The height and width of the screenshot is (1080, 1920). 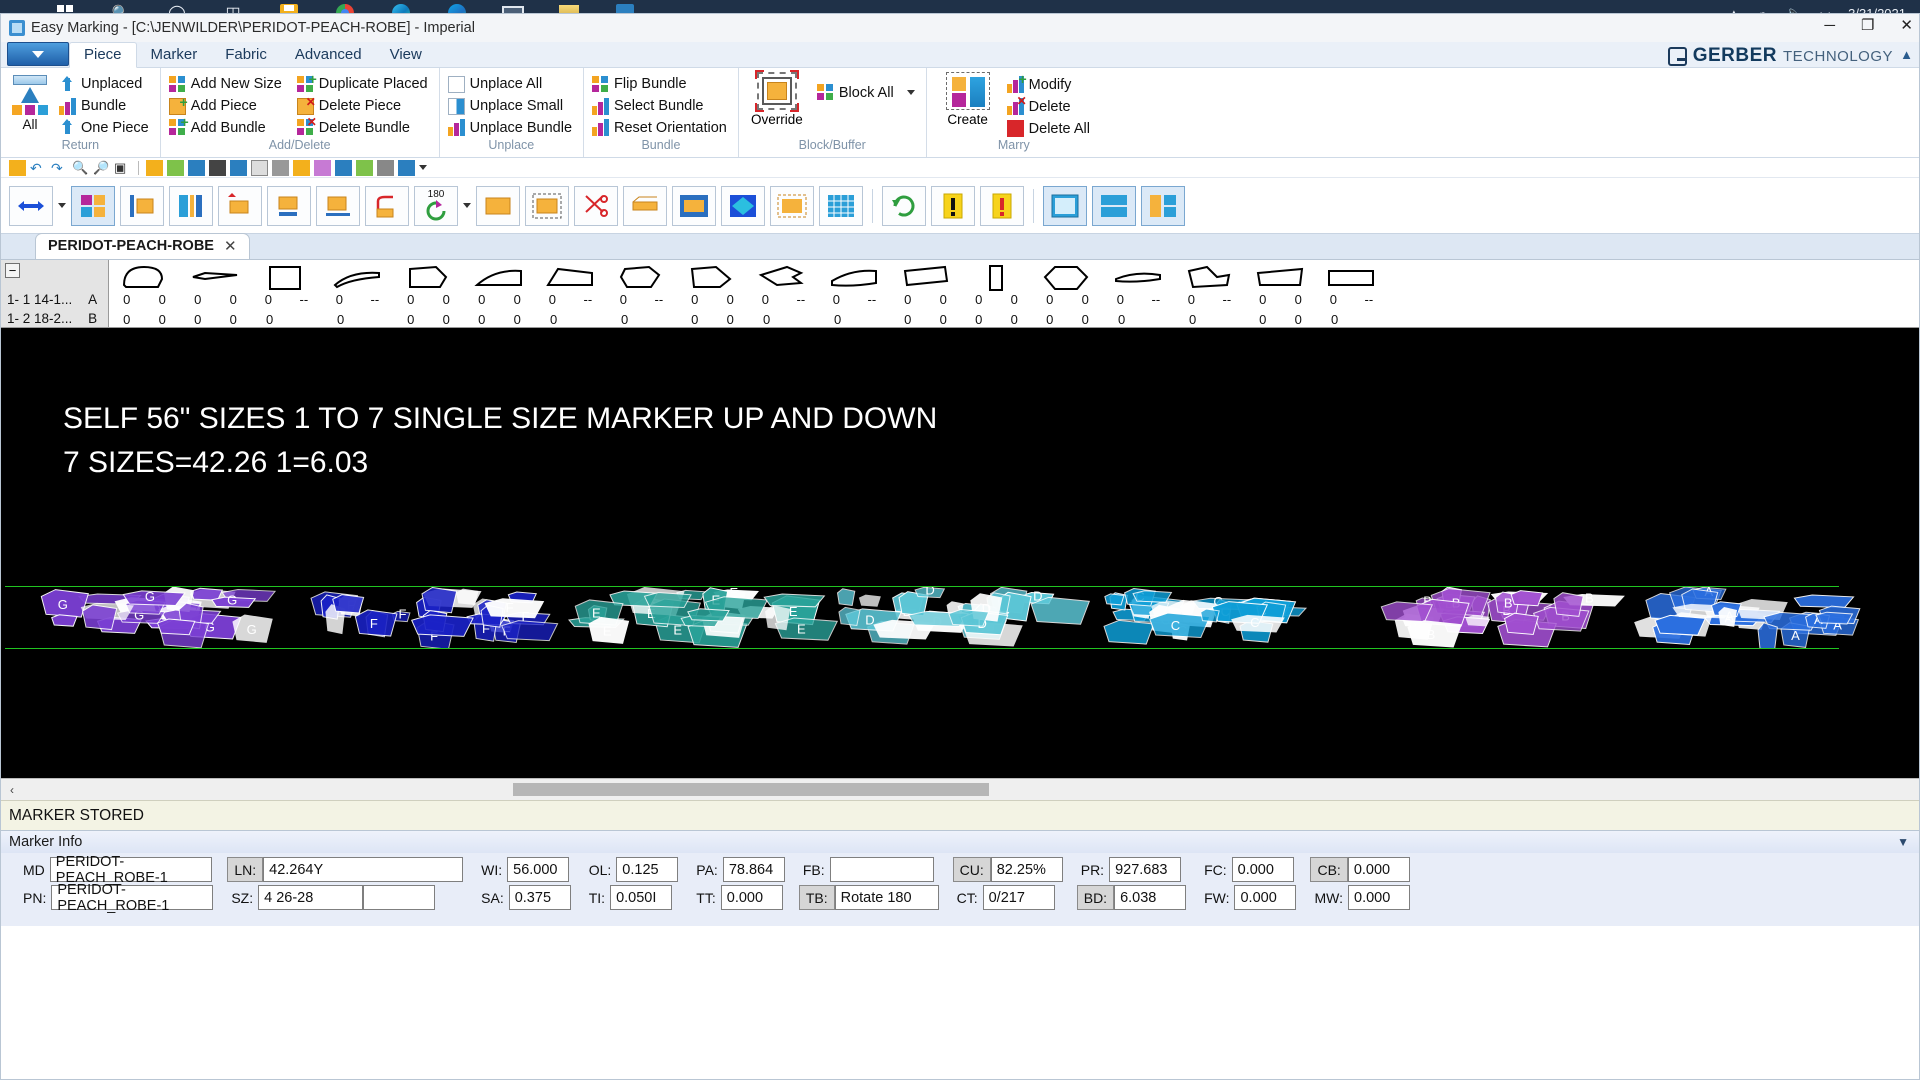 What do you see at coordinates (1903, 842) in the screenshot?
I see `chevron-down-icon: ▼` at bounding box center [1903, 842].